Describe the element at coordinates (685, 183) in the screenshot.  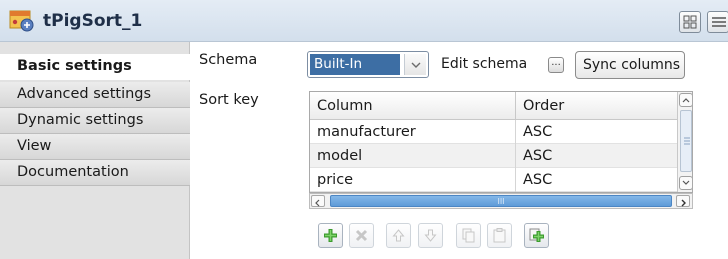
I see `scroll-down-arrow-icon` at that location.